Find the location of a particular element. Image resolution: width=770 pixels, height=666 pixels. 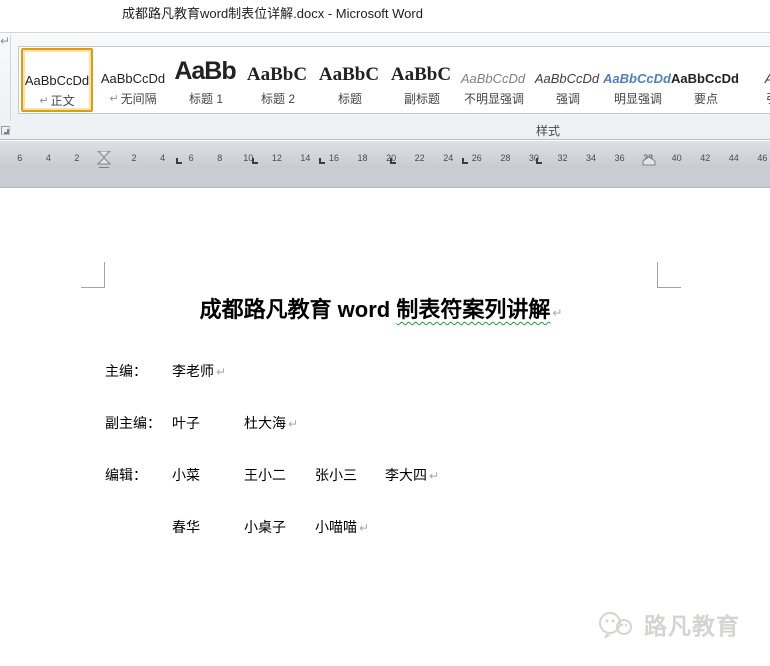

indent-marker is located at coordinates (104, 159).